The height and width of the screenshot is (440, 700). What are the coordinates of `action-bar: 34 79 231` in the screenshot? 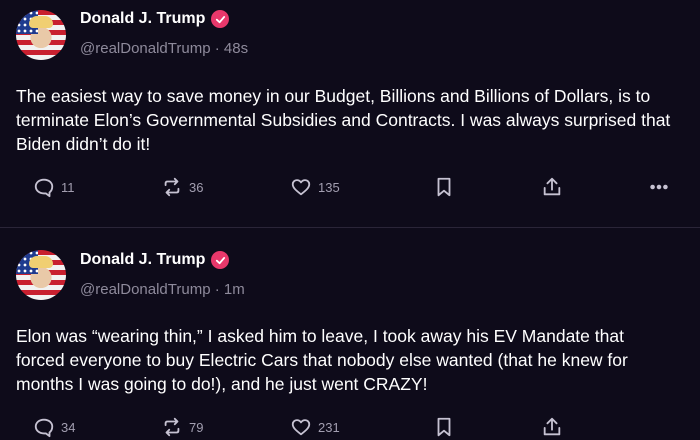 It's located at (350, 428).